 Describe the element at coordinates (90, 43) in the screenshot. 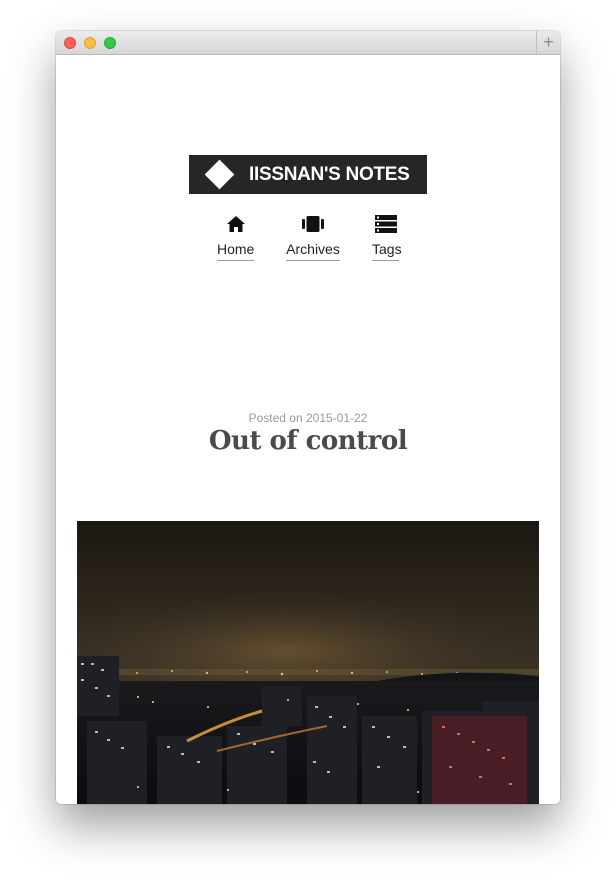

I see `minimize-window-button` at that location.